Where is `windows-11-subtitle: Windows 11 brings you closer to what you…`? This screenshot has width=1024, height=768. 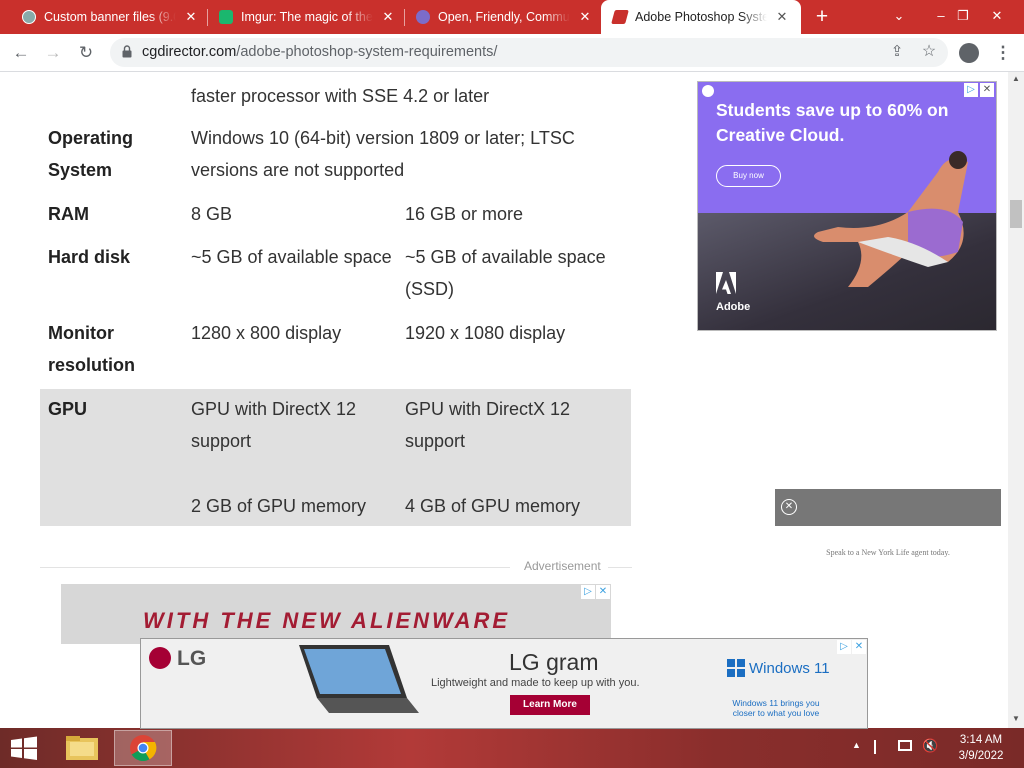
windows-11-subtitle: Windows 11 brings you closer to what you… is located at coordinates (776, 708).